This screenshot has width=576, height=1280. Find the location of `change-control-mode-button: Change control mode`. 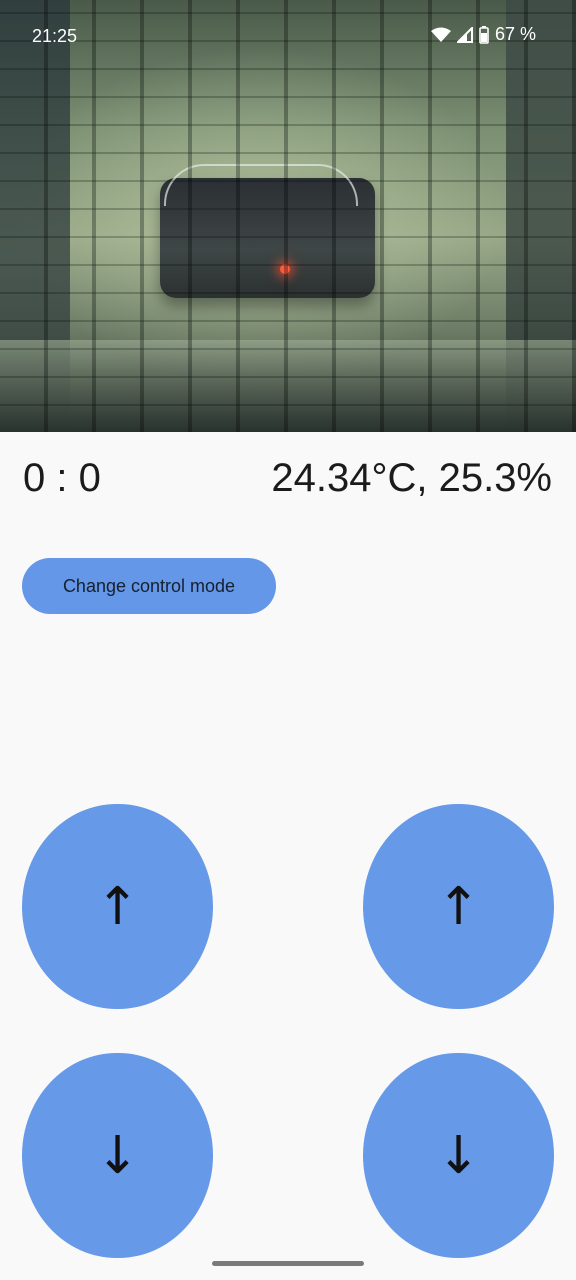

change-control-mode-button: Change control mode is located at coordinates (149, 586).